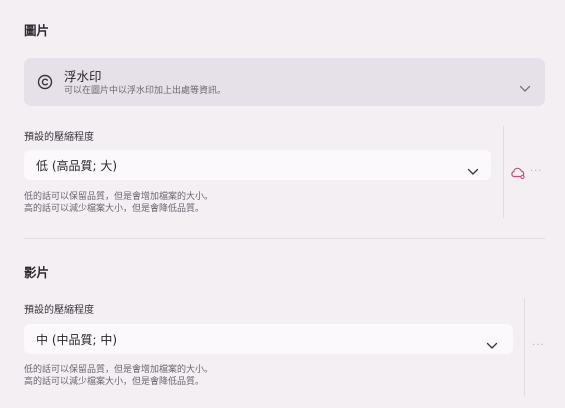 The height and width of the screenshot is (408, 565). I want to click on video-compression-label: 預設的壓縮程度, so click(59, 310).